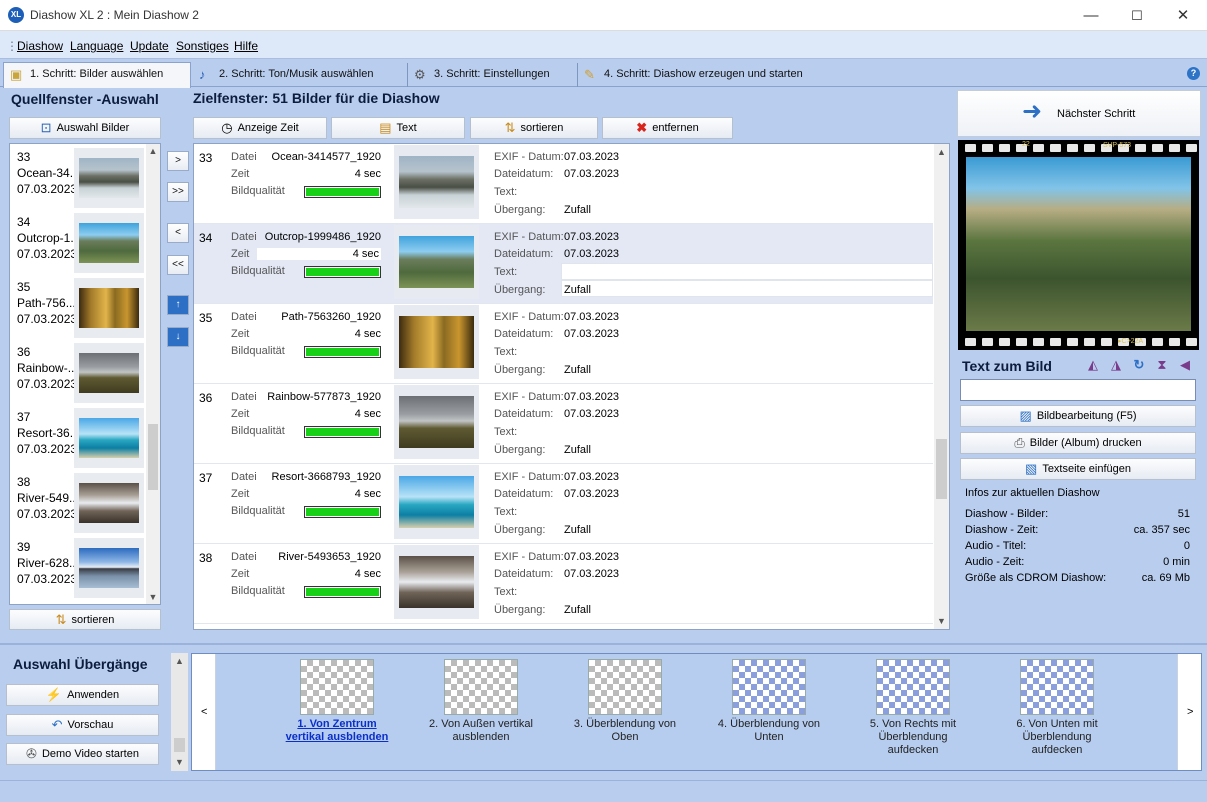 This screenshot has height=802, width=1207. I want to click on remove-one-button: <, so click(178, 233).